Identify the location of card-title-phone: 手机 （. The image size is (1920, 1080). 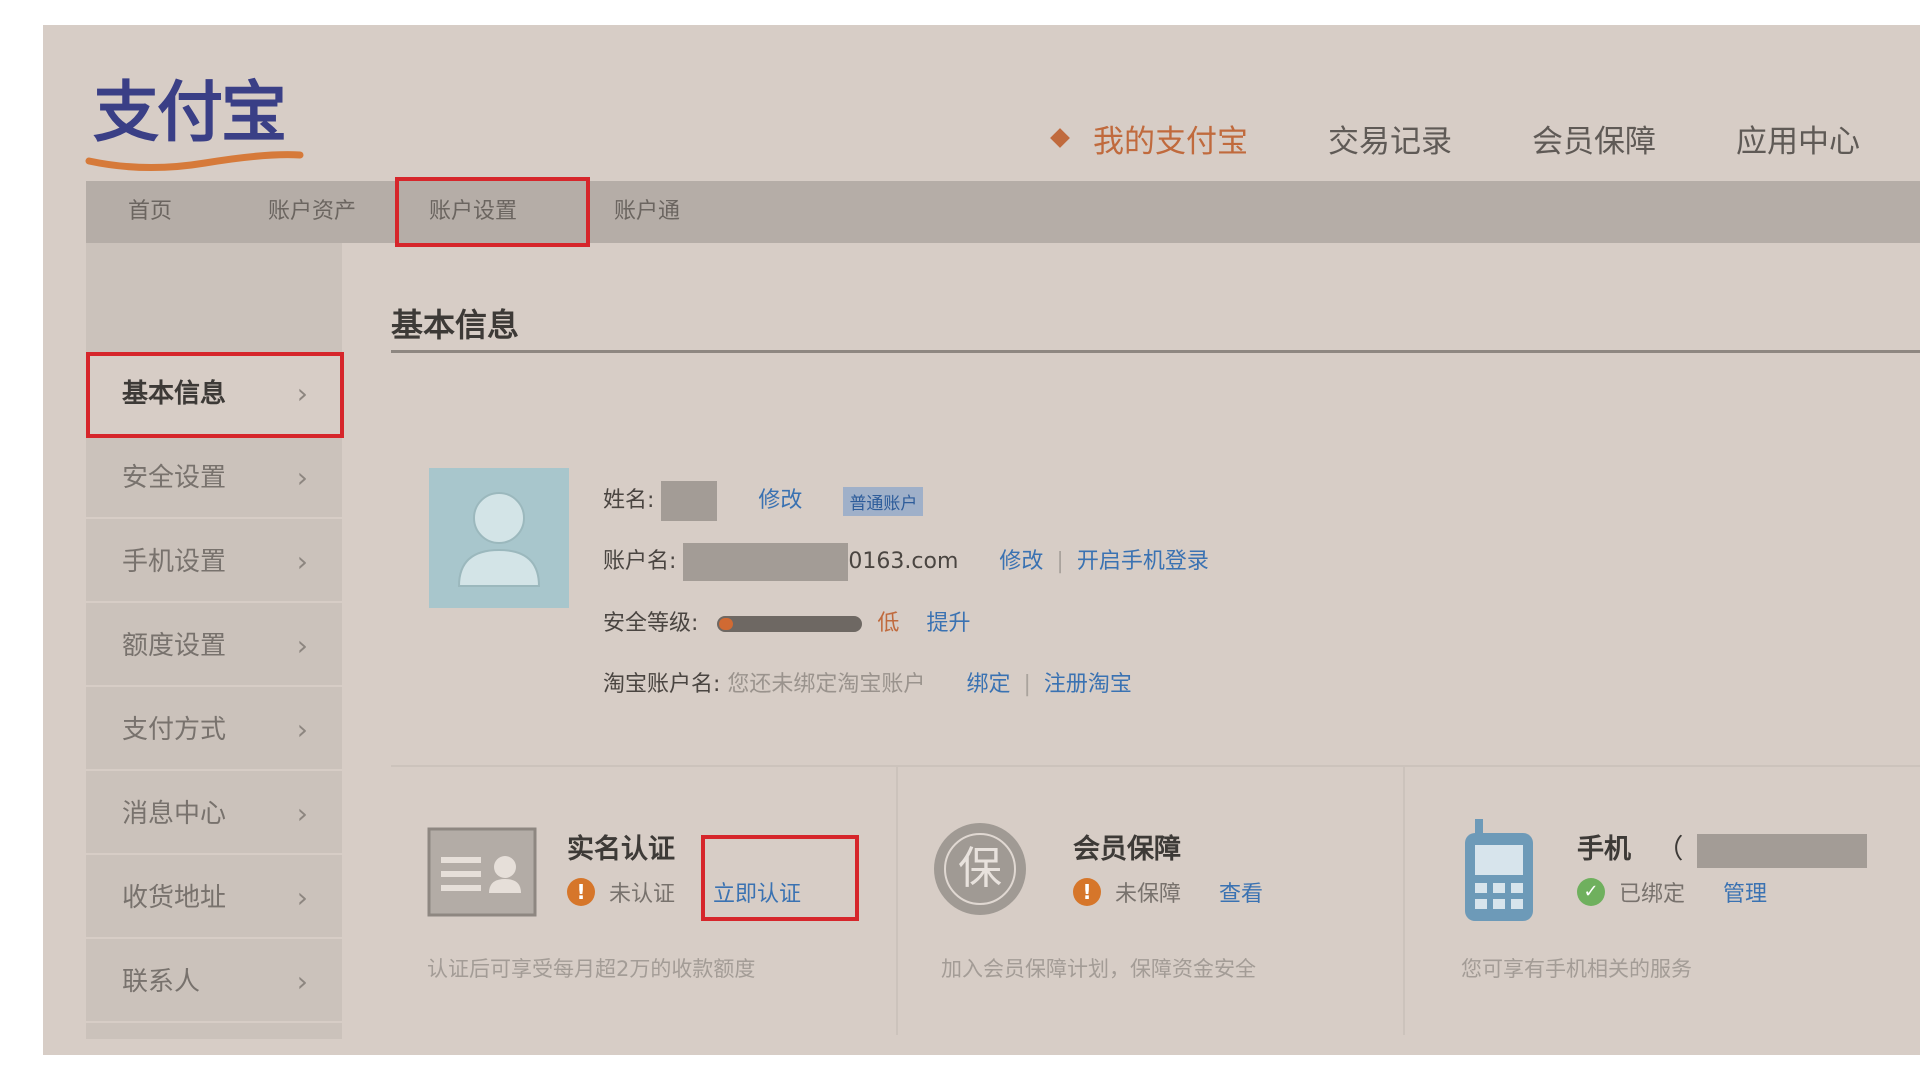
(1722, 847).